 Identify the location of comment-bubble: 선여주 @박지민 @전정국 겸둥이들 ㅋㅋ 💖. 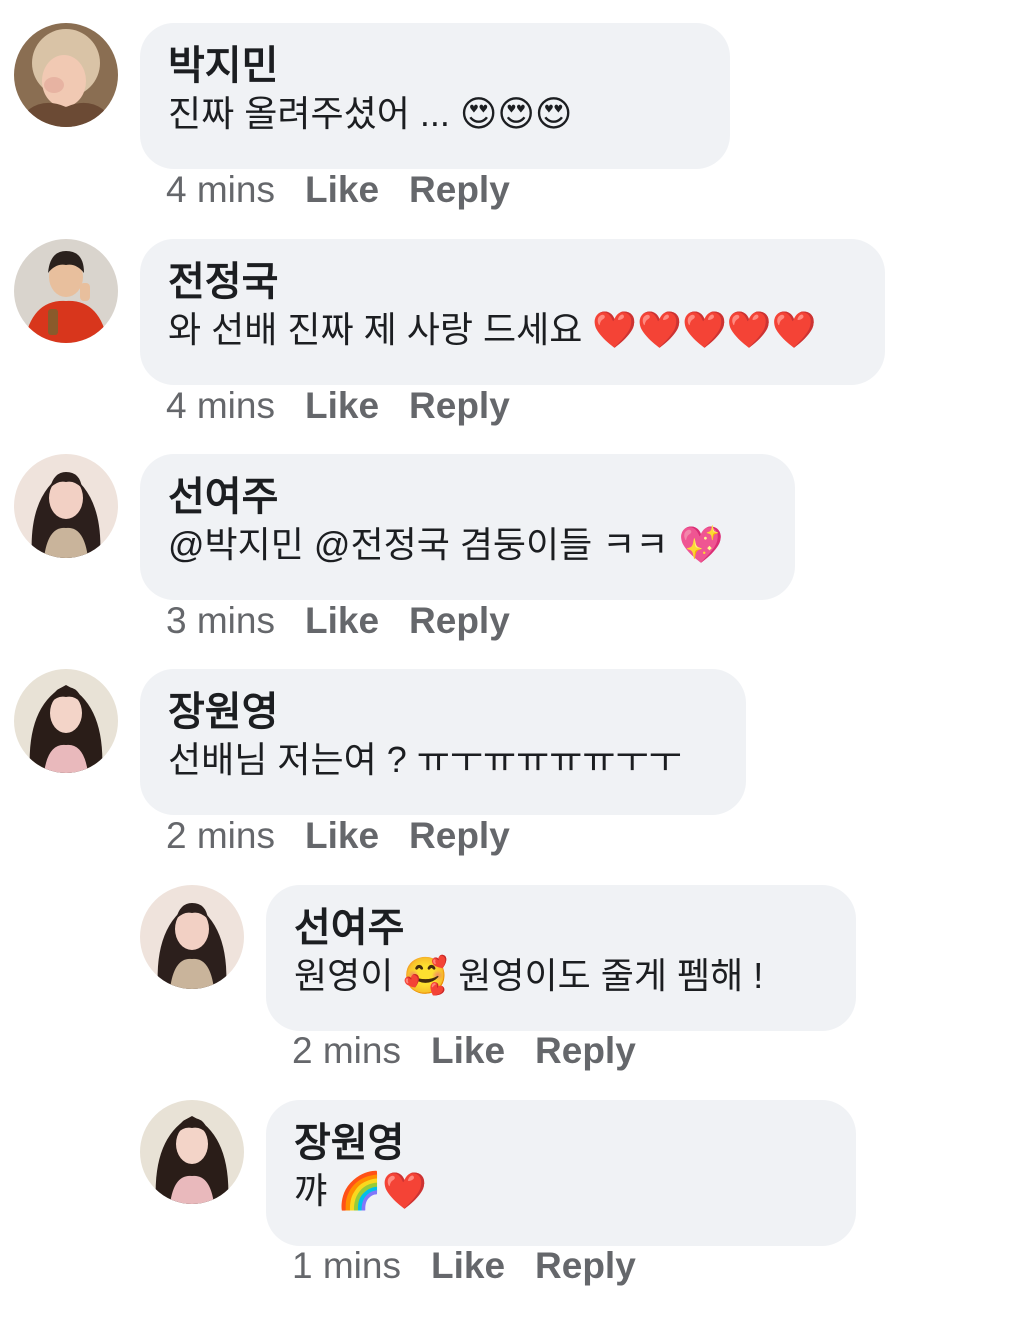
(467, 527).